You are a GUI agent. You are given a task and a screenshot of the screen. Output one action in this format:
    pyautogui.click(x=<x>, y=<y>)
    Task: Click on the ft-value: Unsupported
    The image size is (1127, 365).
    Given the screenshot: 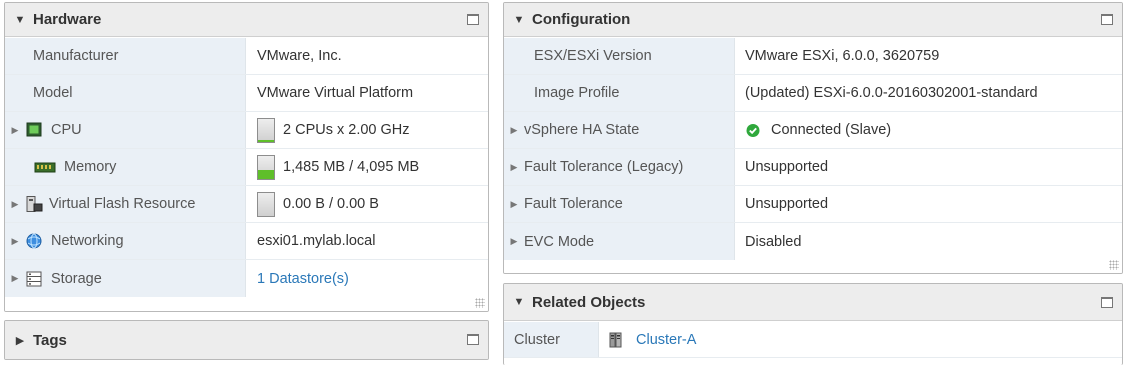 What is the action you would take?
    pyautogui.click(x=928, y=204)
    